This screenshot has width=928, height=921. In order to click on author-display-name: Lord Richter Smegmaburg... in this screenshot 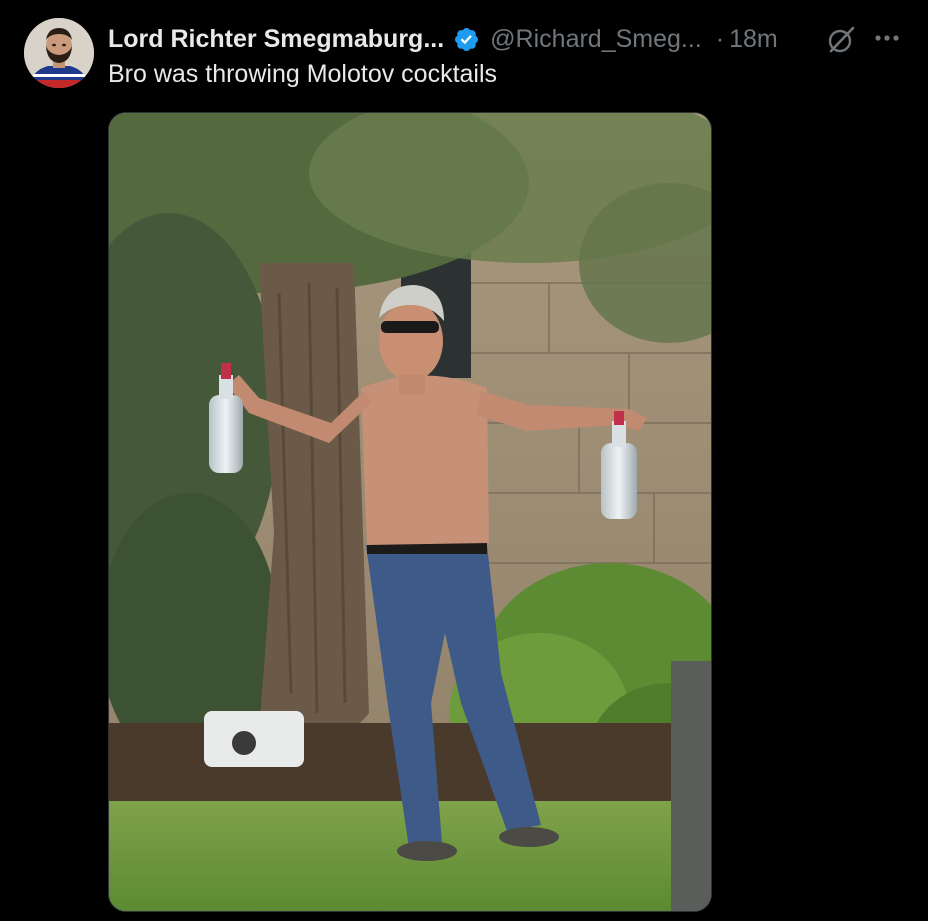, I will do `click(276, 39)`.